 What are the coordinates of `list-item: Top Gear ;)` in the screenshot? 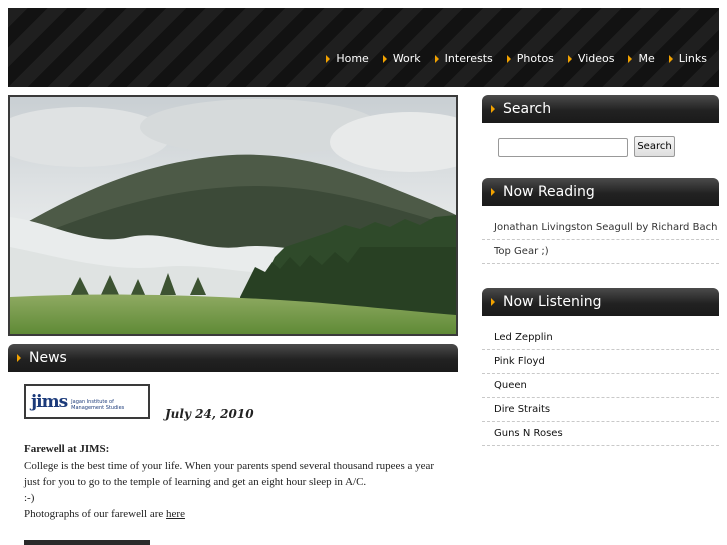 It's located at (600, 252).